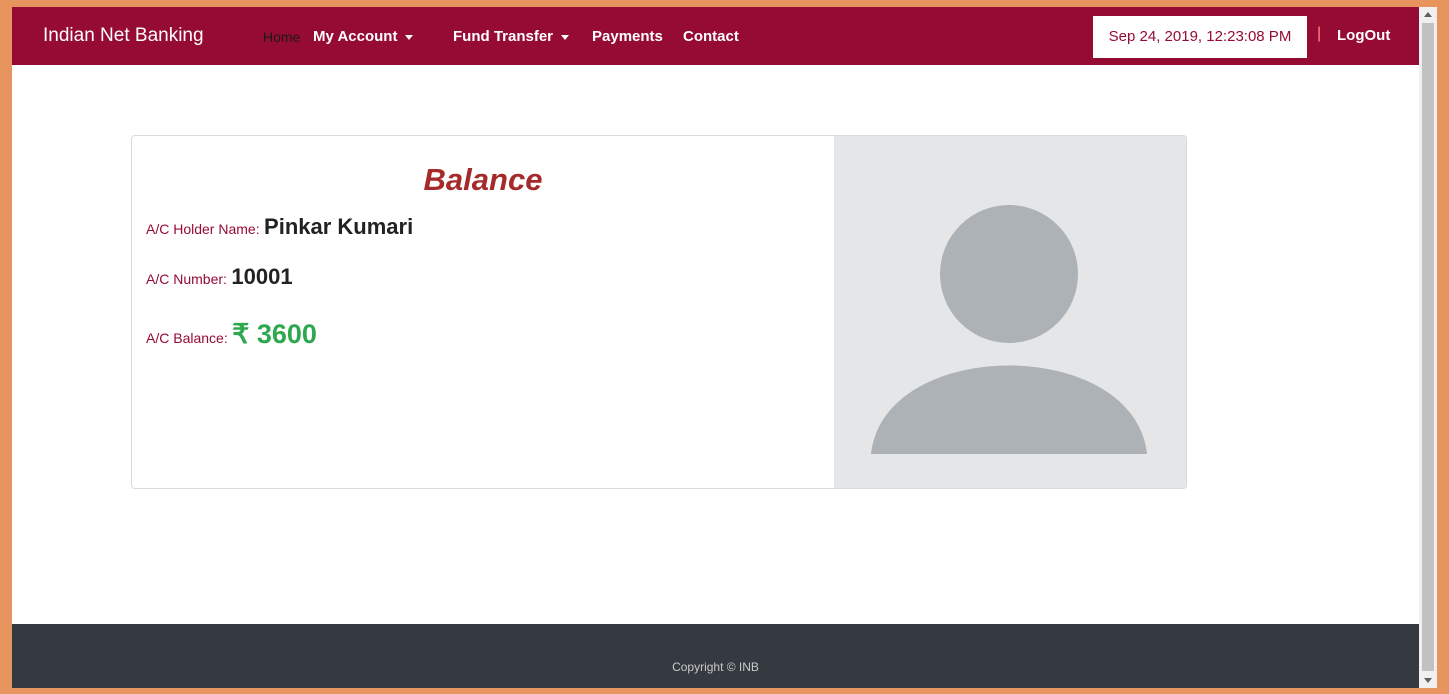  I want to click on current-datetime: Sep 24, 2019, 12:23:08 PM, so click(1200, 37).